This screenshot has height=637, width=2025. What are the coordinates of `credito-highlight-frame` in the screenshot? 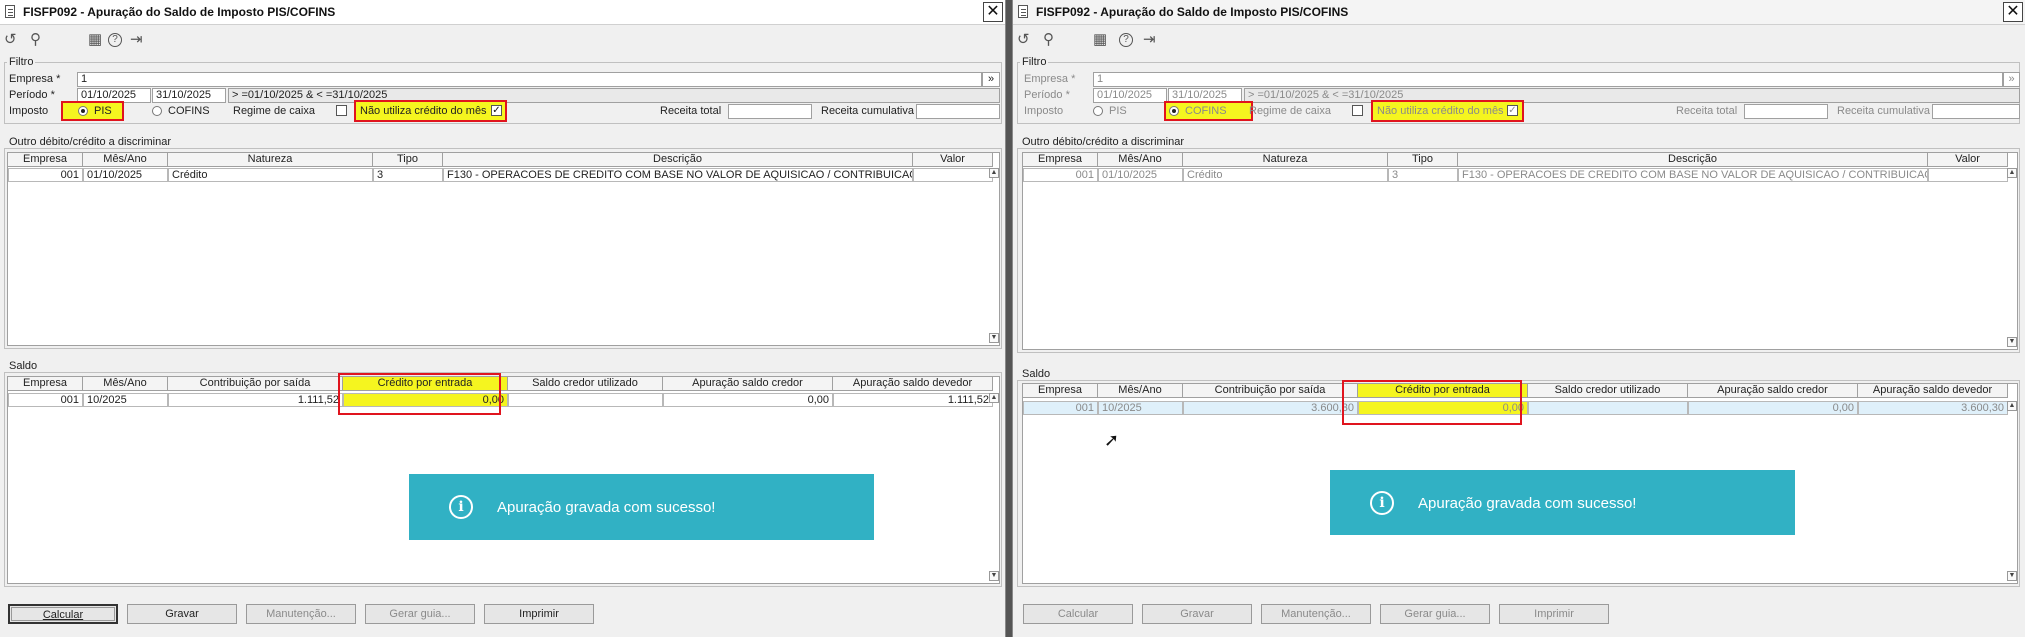 It's located at (1432, 402).